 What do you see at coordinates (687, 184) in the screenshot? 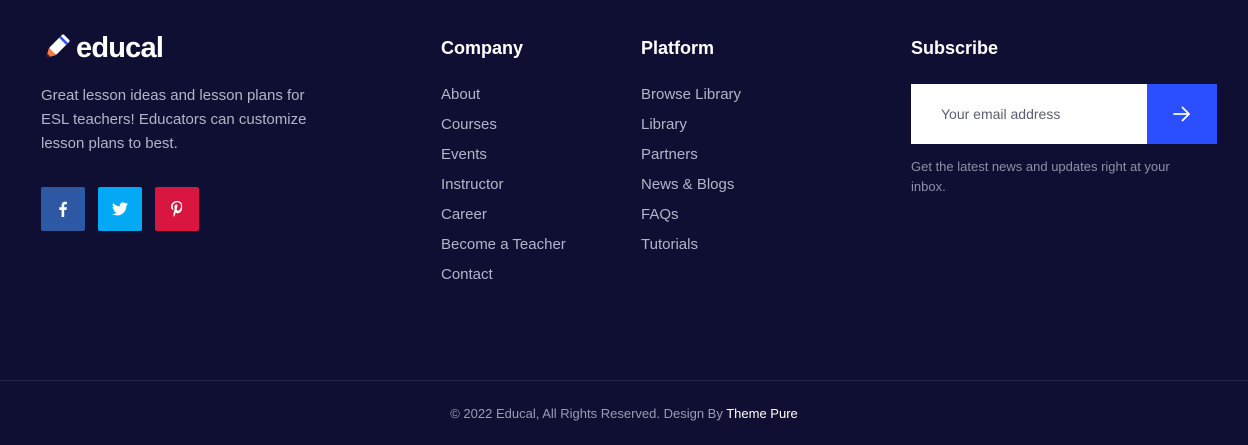
I see `platform-link-news-blogs: News & Blogs` at bounding box center [687, 184].